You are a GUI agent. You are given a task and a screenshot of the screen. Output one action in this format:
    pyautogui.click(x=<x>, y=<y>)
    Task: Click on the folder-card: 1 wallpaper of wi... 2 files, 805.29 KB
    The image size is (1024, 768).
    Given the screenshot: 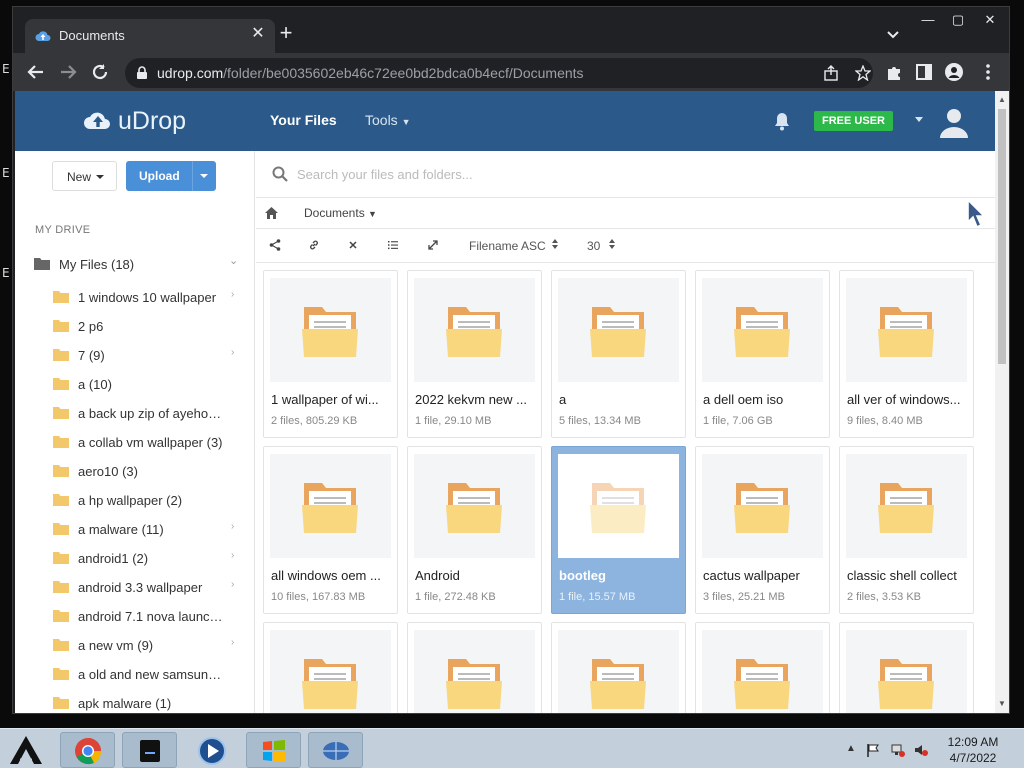 What is the action you would take?
    pyautogui.click(x=330, y=354)
    